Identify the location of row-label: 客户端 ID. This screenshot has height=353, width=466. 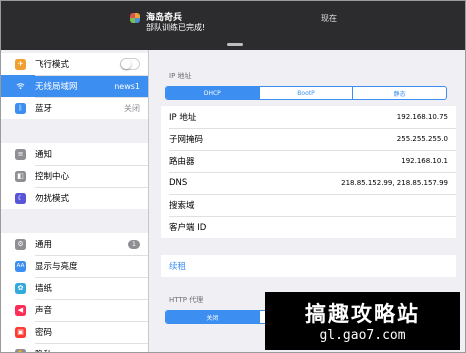
(188, 228).